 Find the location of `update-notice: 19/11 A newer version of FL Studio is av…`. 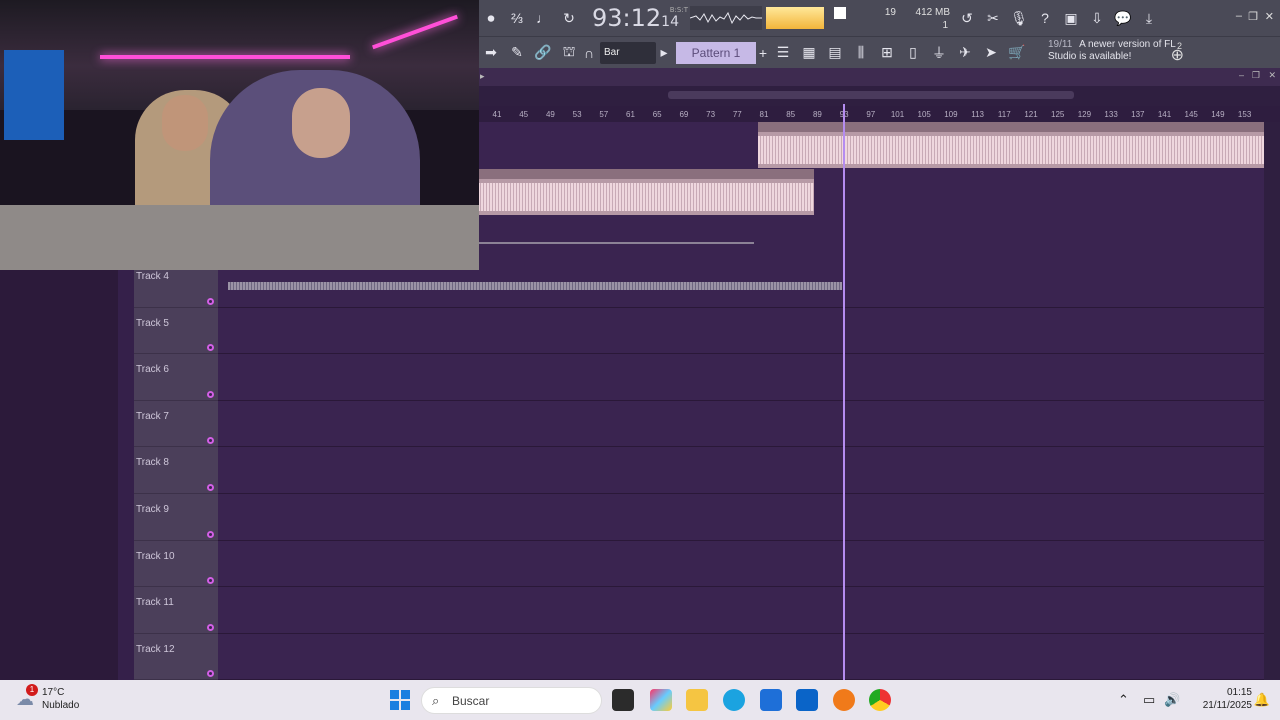

update-notice: 19/11 A newer version of FL Studio is av… is located at coordinates (1118, 51).